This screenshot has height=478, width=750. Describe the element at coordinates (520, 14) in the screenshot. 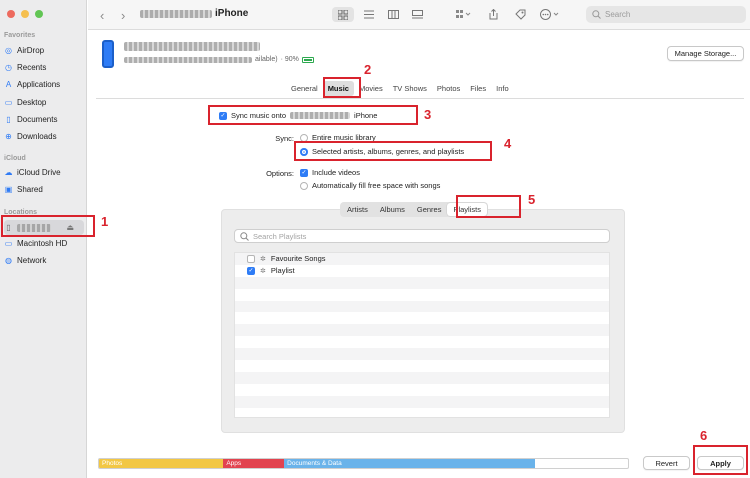

I see `tag-button` at that location.